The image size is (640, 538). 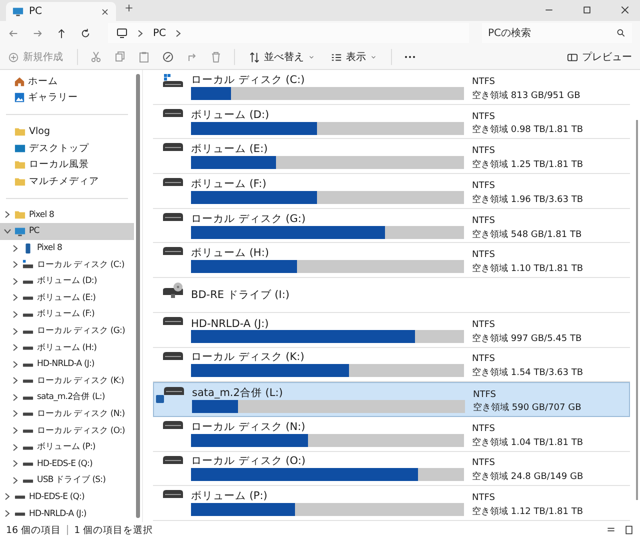 What do you see at coordinates (144, 57) in the screenshot?
I see `paste-icon` at bounding box center [144, 57].